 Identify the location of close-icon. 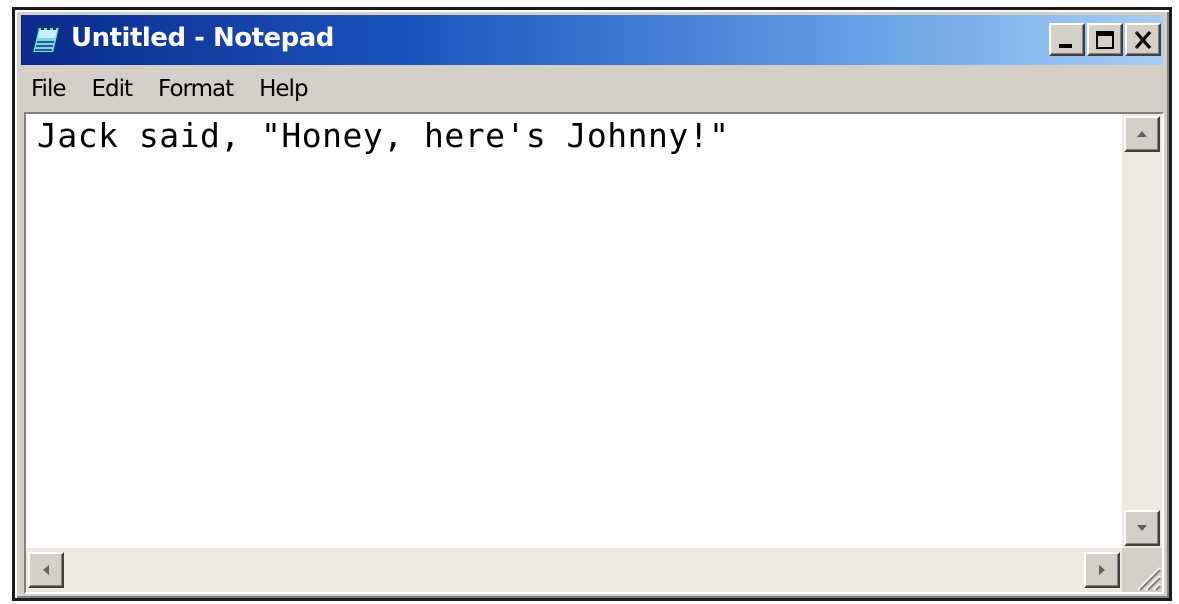
(1143, 39).